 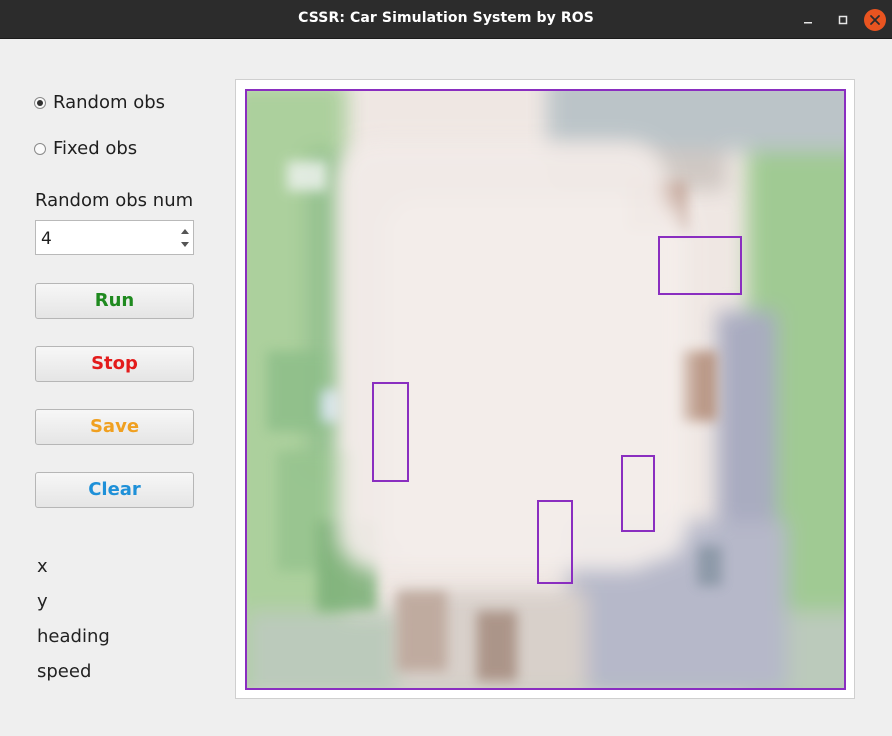 I want to click on close-button, so click(x=875, y=20).